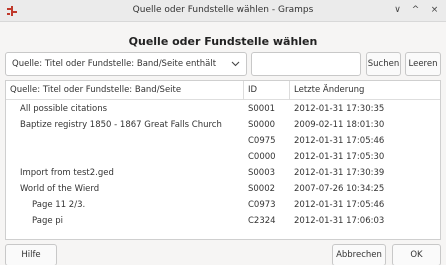  I want to click on cell-id: C2324, so click(262, 221).